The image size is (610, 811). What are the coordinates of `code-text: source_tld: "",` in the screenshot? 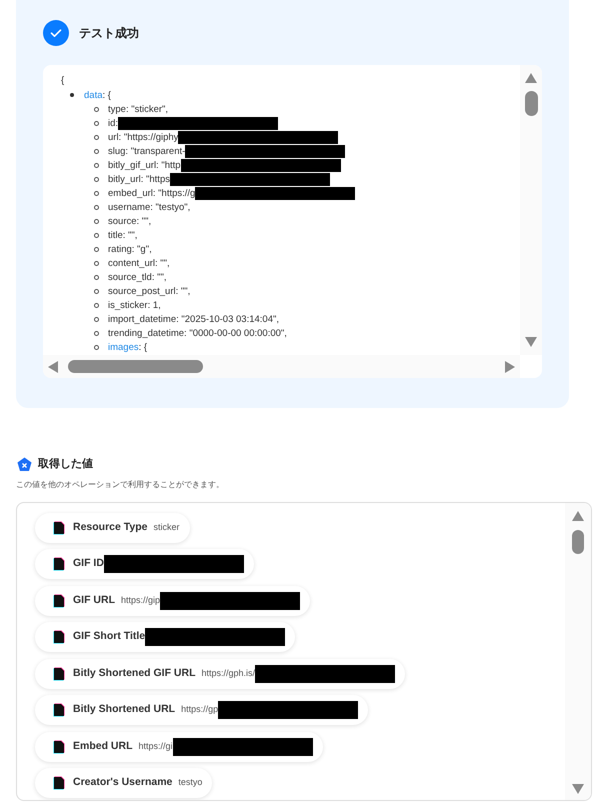 It's located at (137, 277).